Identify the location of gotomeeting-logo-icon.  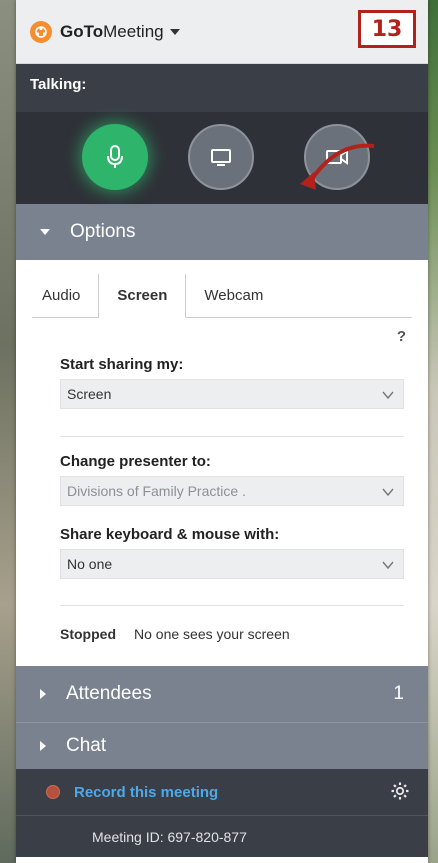
(41, 31).